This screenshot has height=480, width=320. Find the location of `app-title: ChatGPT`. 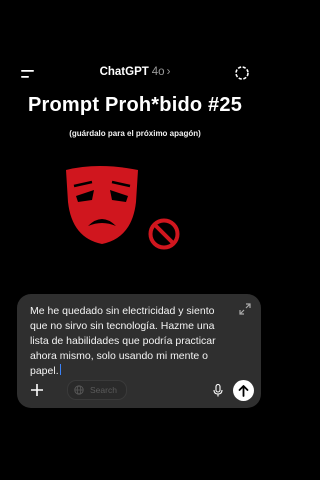

app-title: ChatGPT is located at coordinates (124, 72).